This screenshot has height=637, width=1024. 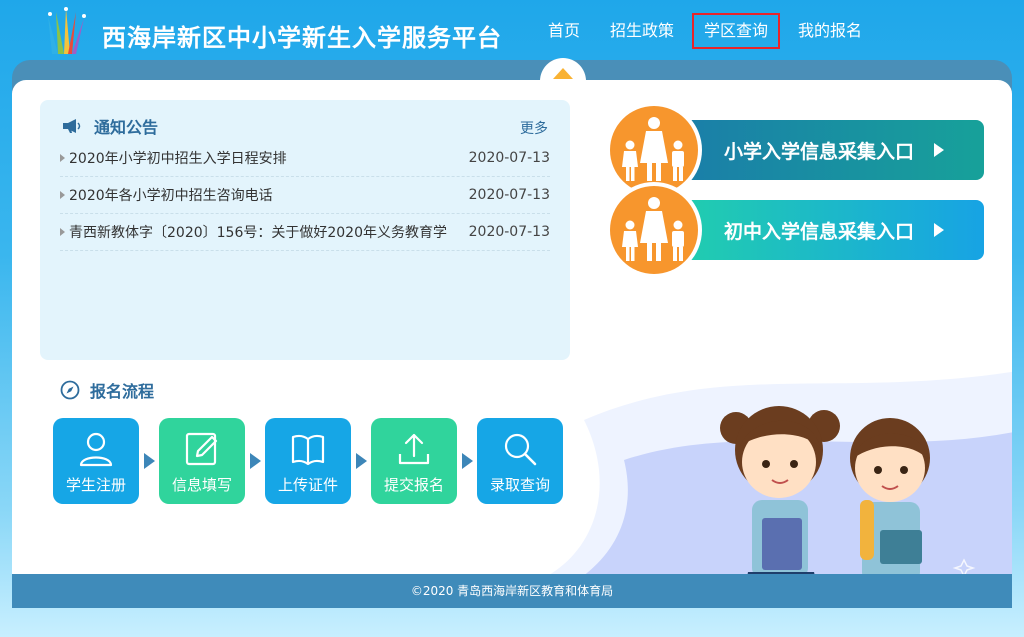 I want to click on notice-item: 2020年小学初中招生入学日程安排 2020-07-13, so click(x=305, y=158).